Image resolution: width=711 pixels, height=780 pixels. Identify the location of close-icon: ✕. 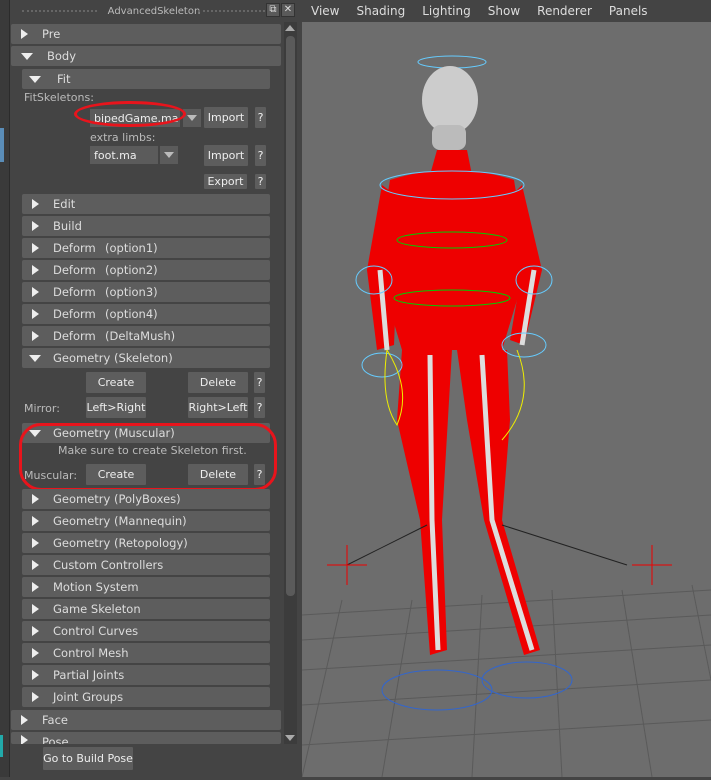
(288, 10).